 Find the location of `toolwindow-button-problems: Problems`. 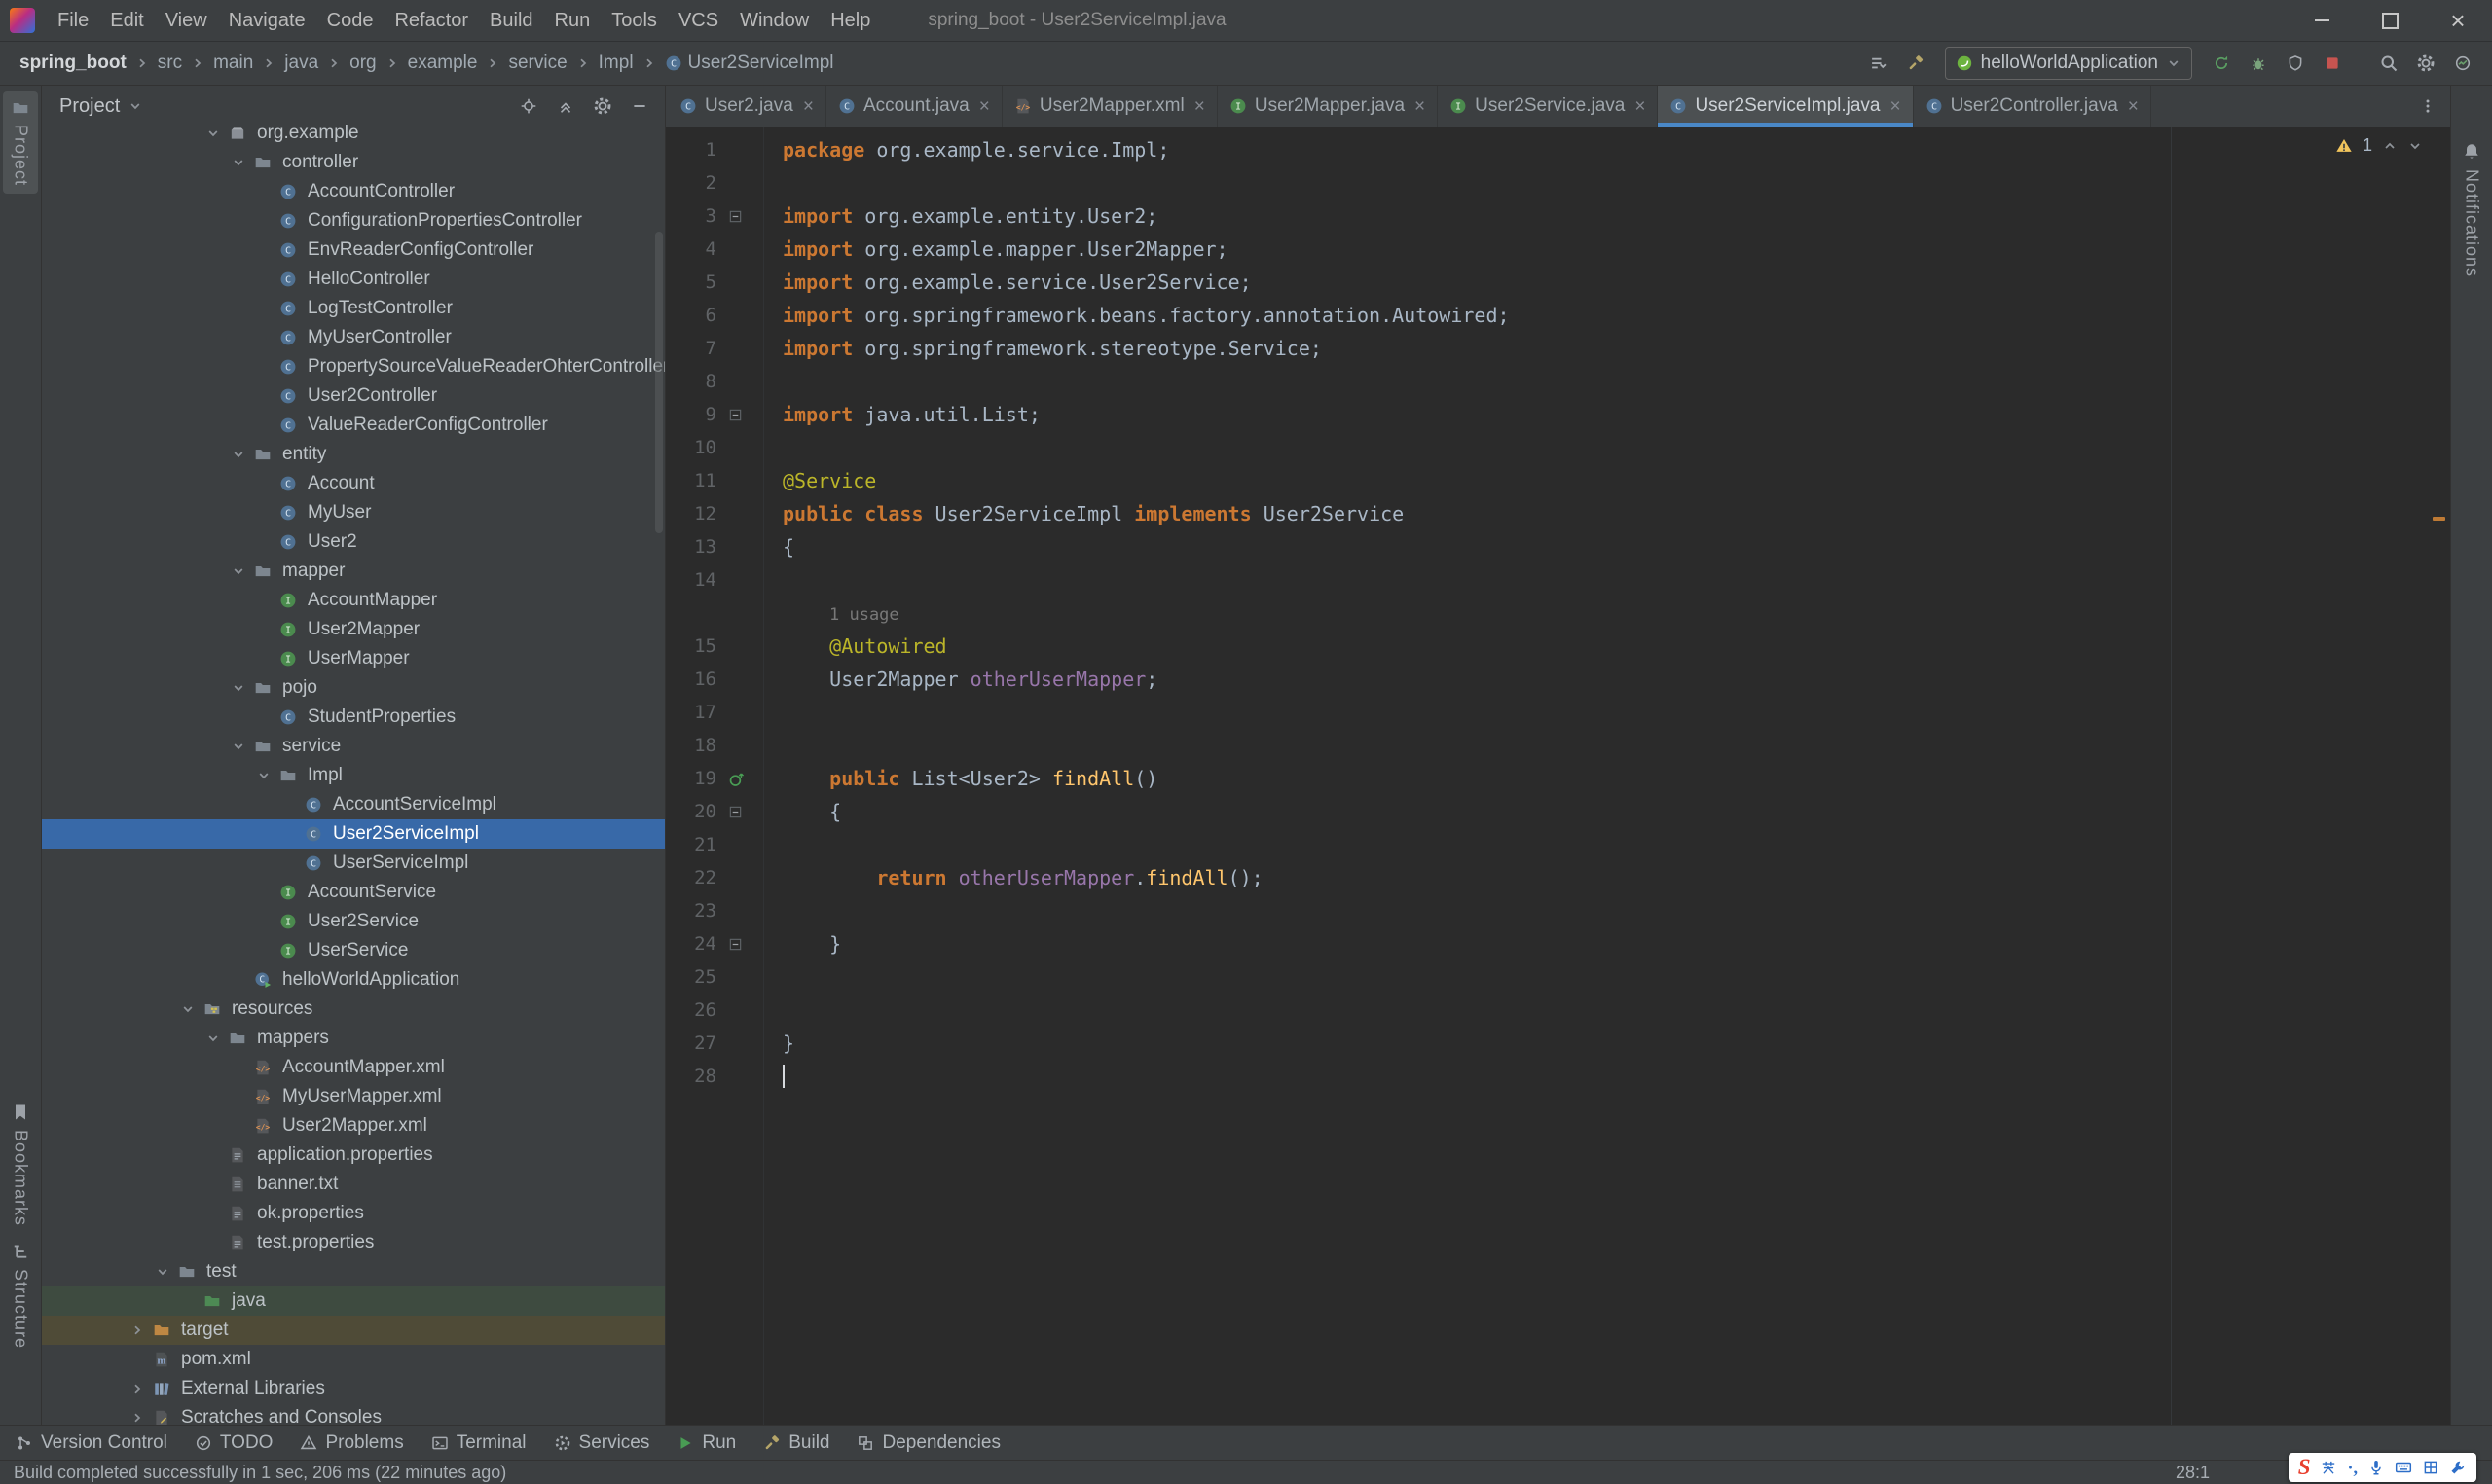

toolwindow-button-problems: Problems is located at coordinates (352, 1443).